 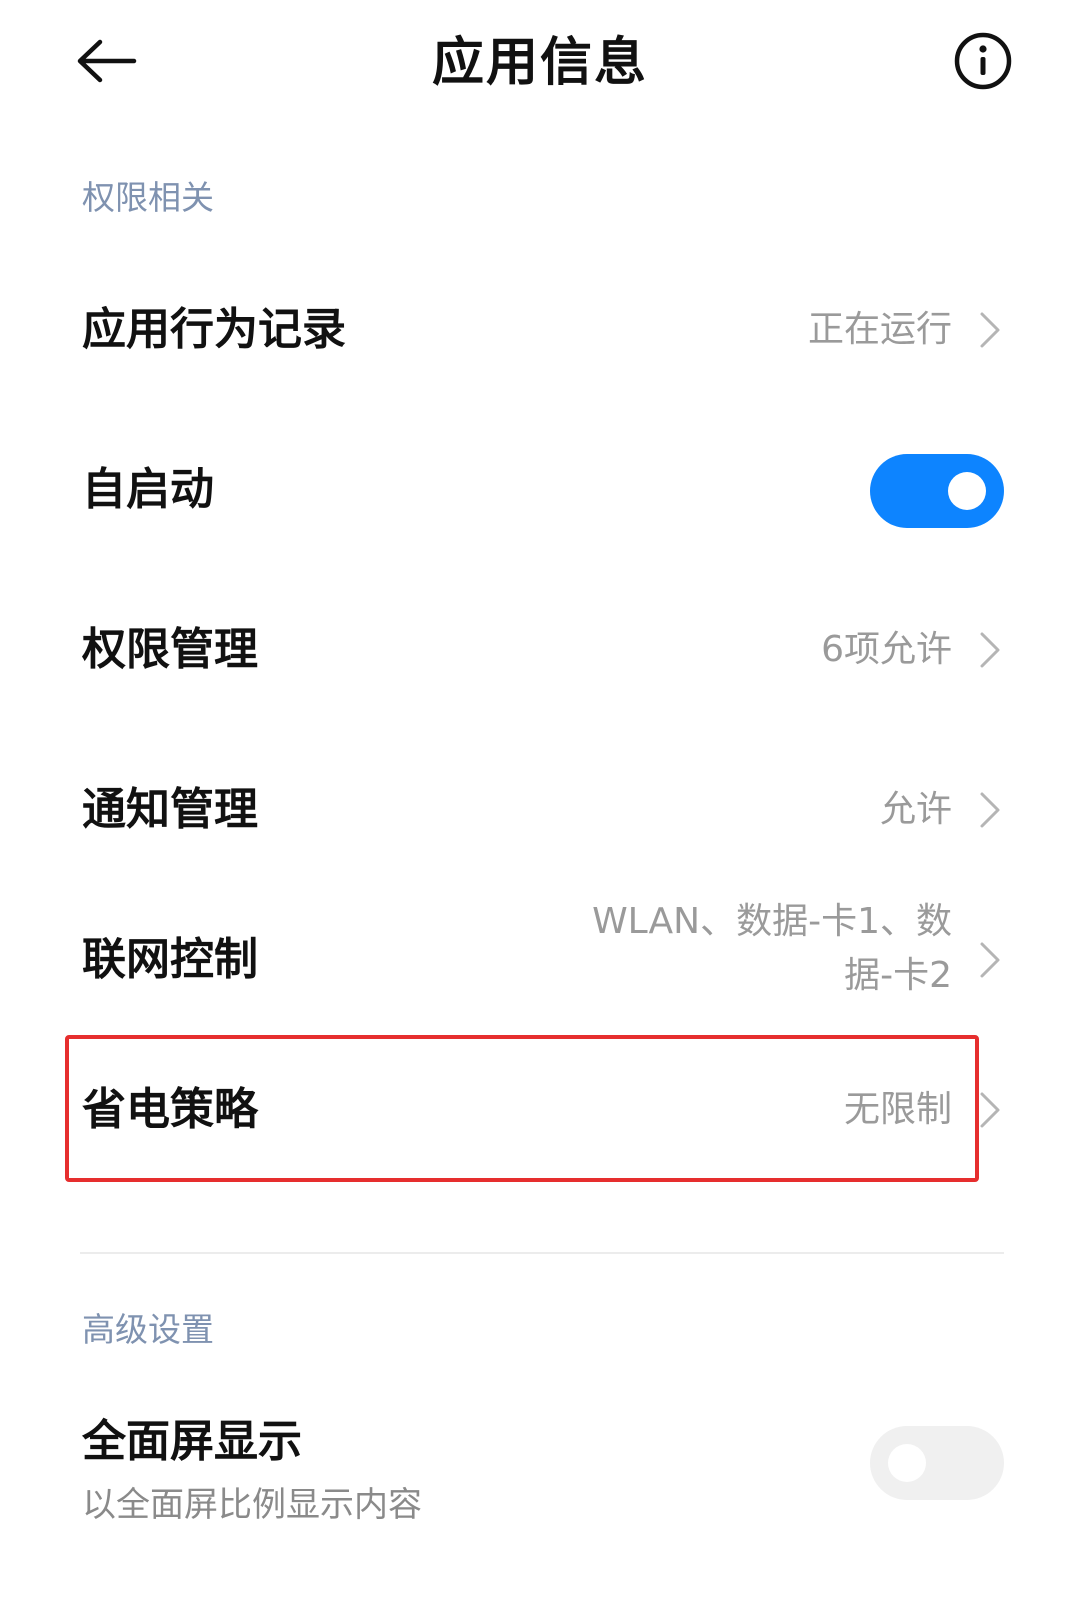 What do you see at coordinates (915, 809) in the screenshot?
I see `row-value: 允许` at bounding box center [915, 809].